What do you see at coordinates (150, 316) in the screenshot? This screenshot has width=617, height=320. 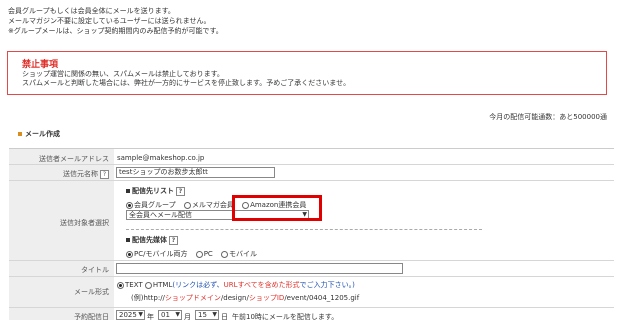 I see `year-unit: 年` at bounding box center [150, 316].